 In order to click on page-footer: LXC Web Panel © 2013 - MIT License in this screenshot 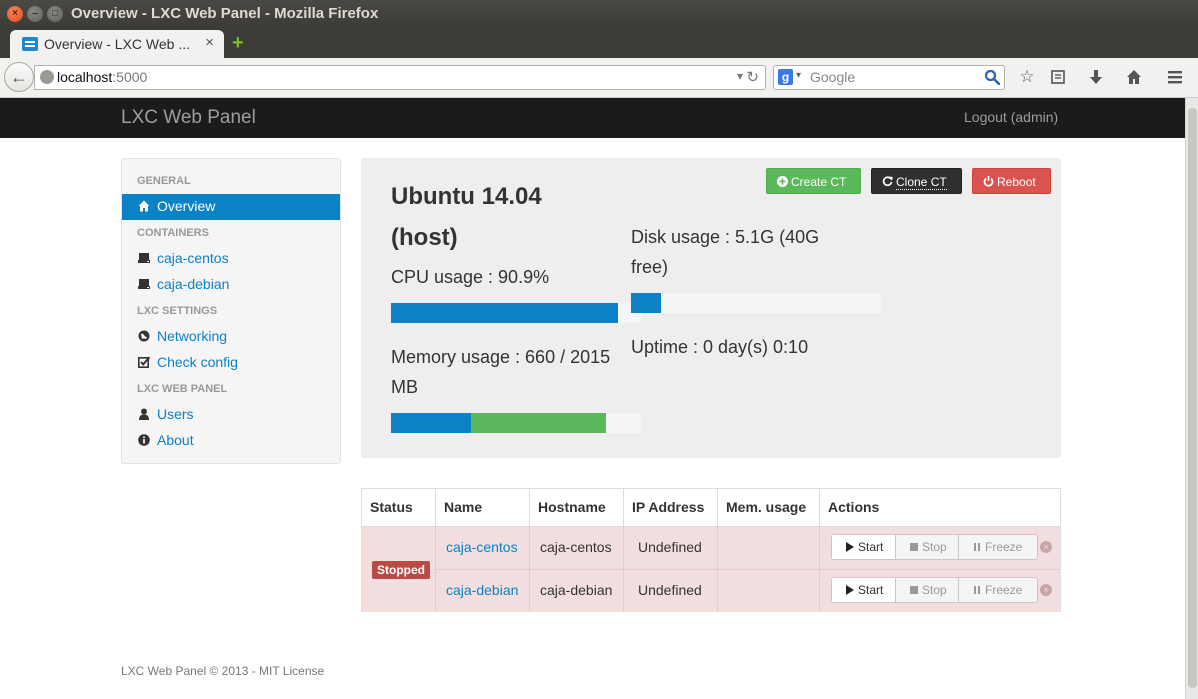, I will do `click(223, 671)`.